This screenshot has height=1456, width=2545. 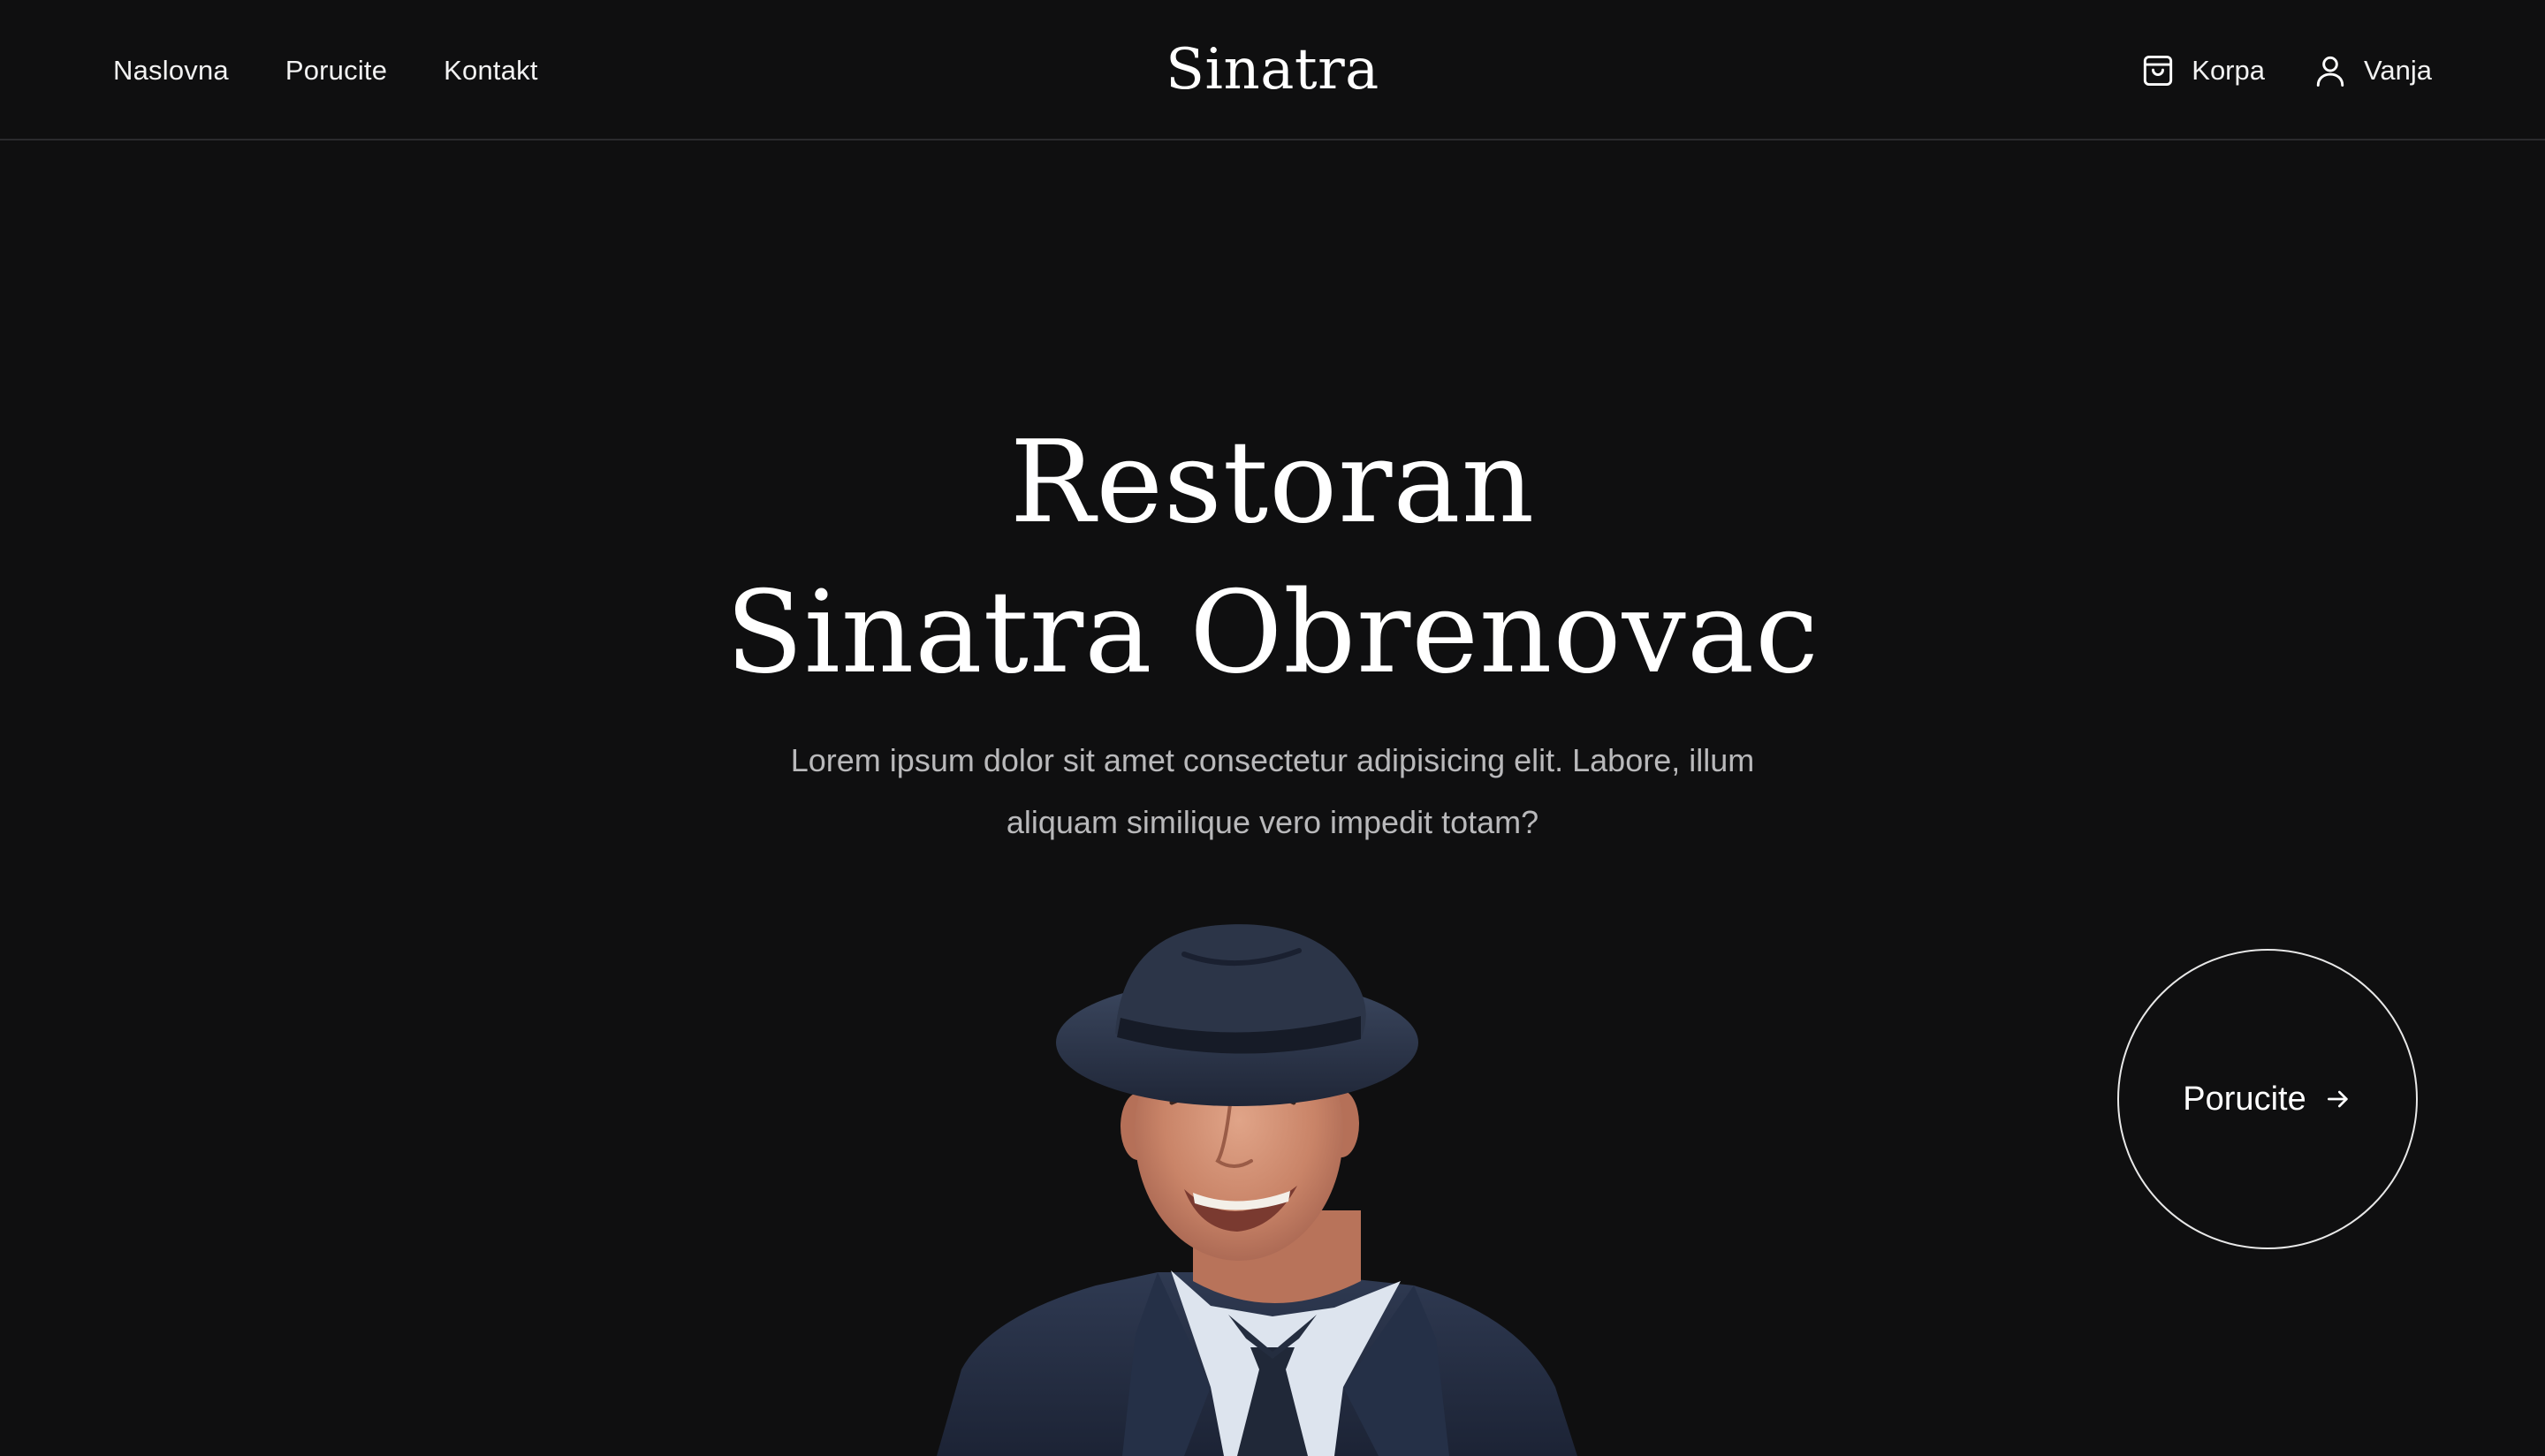 What do you see at coordinates (2285, 70) in the screenshot?
I see `header-actions: Korpa Vanja` at bounding box center [2285, 70].